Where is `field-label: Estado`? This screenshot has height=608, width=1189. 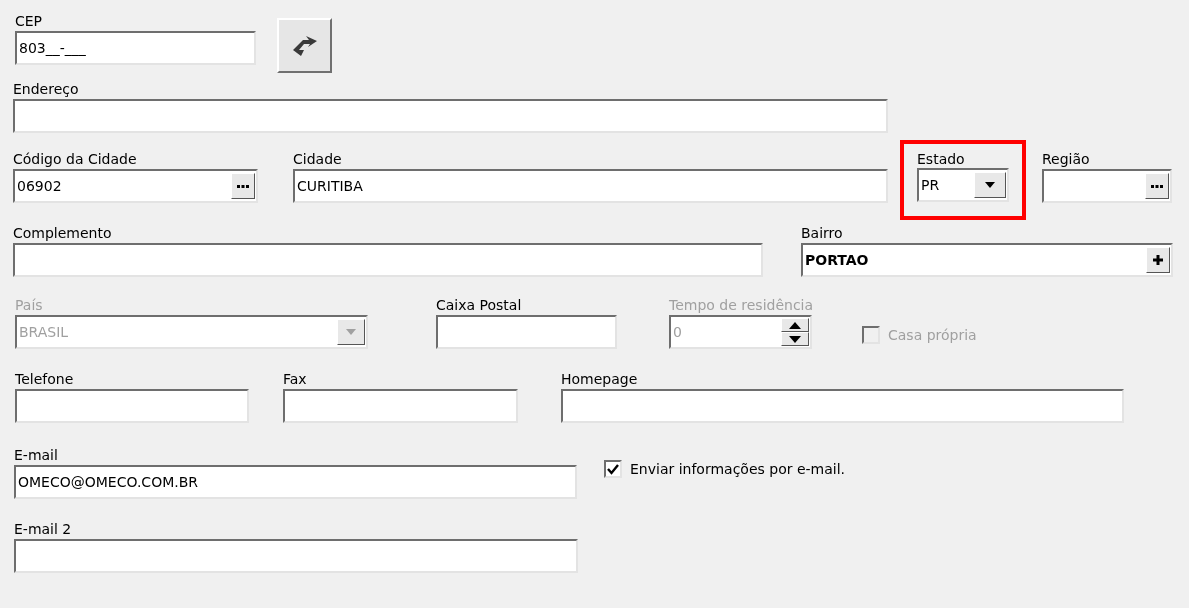 field-label: Estado is located at coordinates (941, 159).